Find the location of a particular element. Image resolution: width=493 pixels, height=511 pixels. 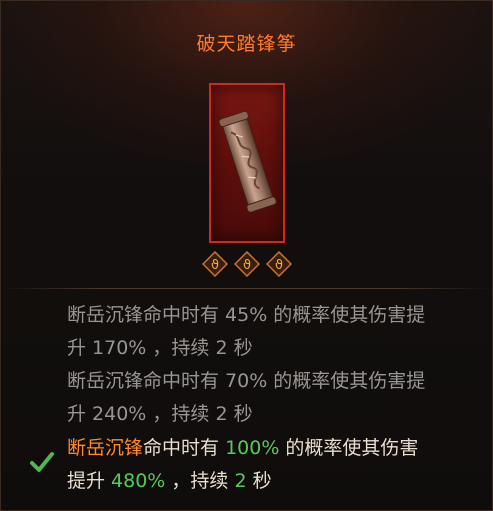

tier-3-line-1: 断岳沉锋命中时有 100% 的概率使其伤害 is located at coordinates (243, 448).